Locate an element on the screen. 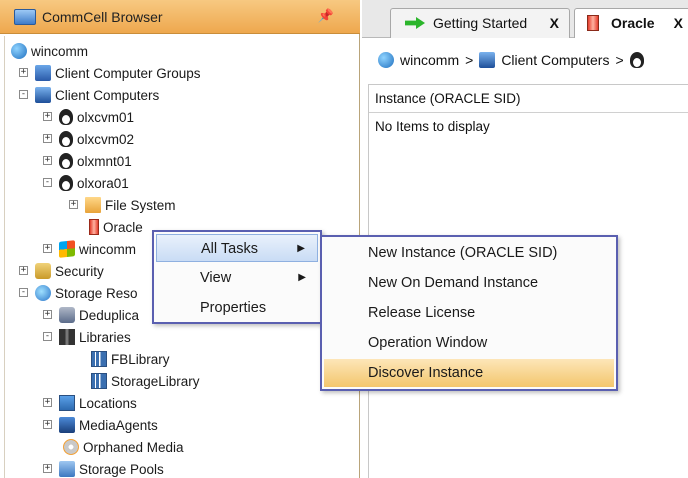 The height and width of the screenshot is (478, 688). mediaagent-icon is located at coordinates (67, 425).